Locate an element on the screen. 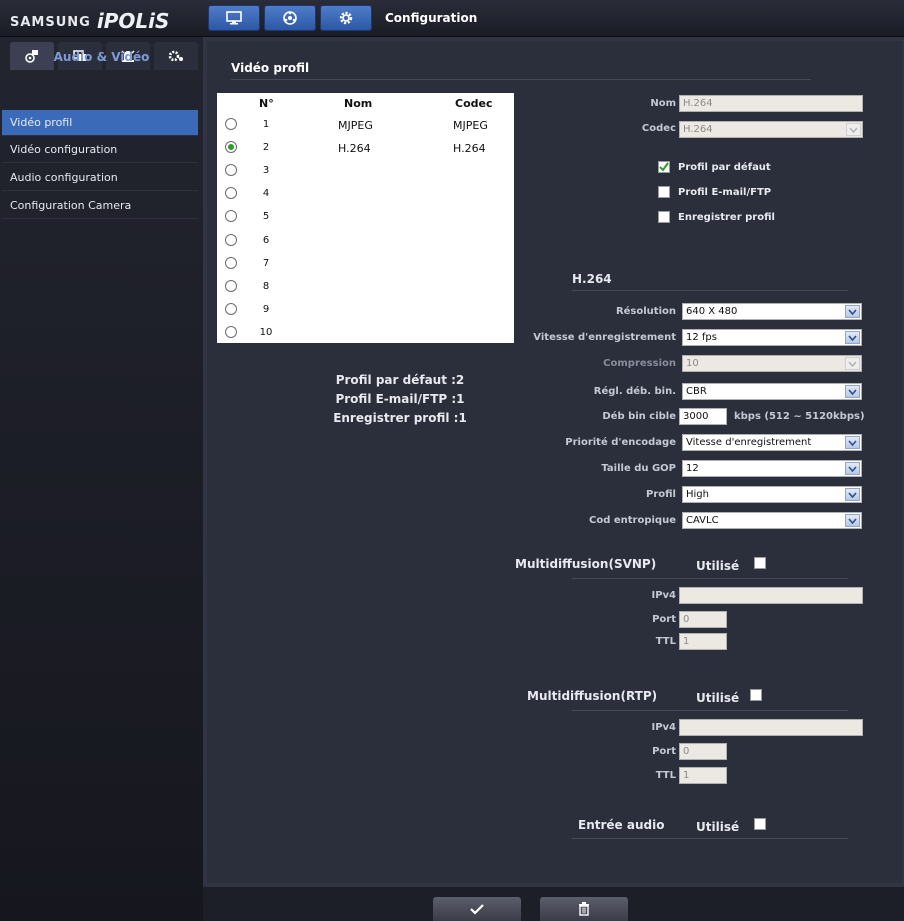 This screenshot has height=921, width=904. profile-number: 4 is located at coordinates (266, 193).